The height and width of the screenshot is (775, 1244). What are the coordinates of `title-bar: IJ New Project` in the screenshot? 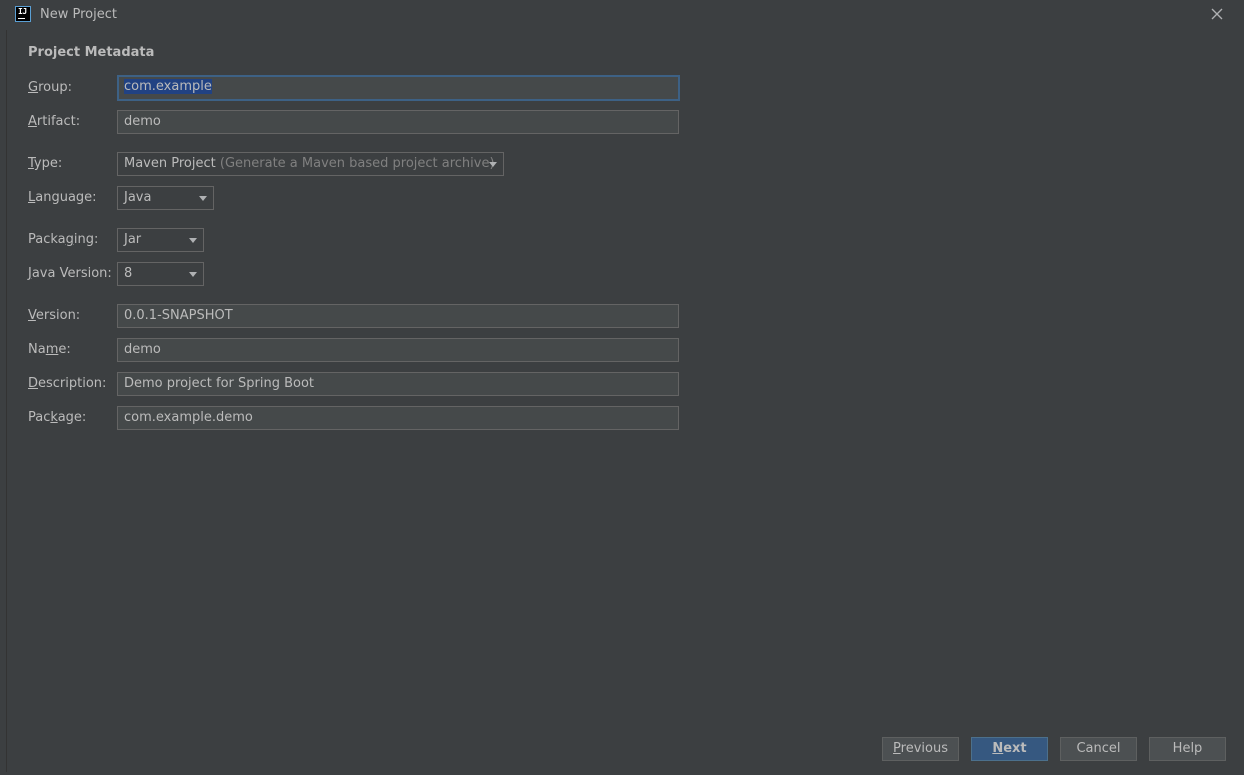 It's located at (622, 15).